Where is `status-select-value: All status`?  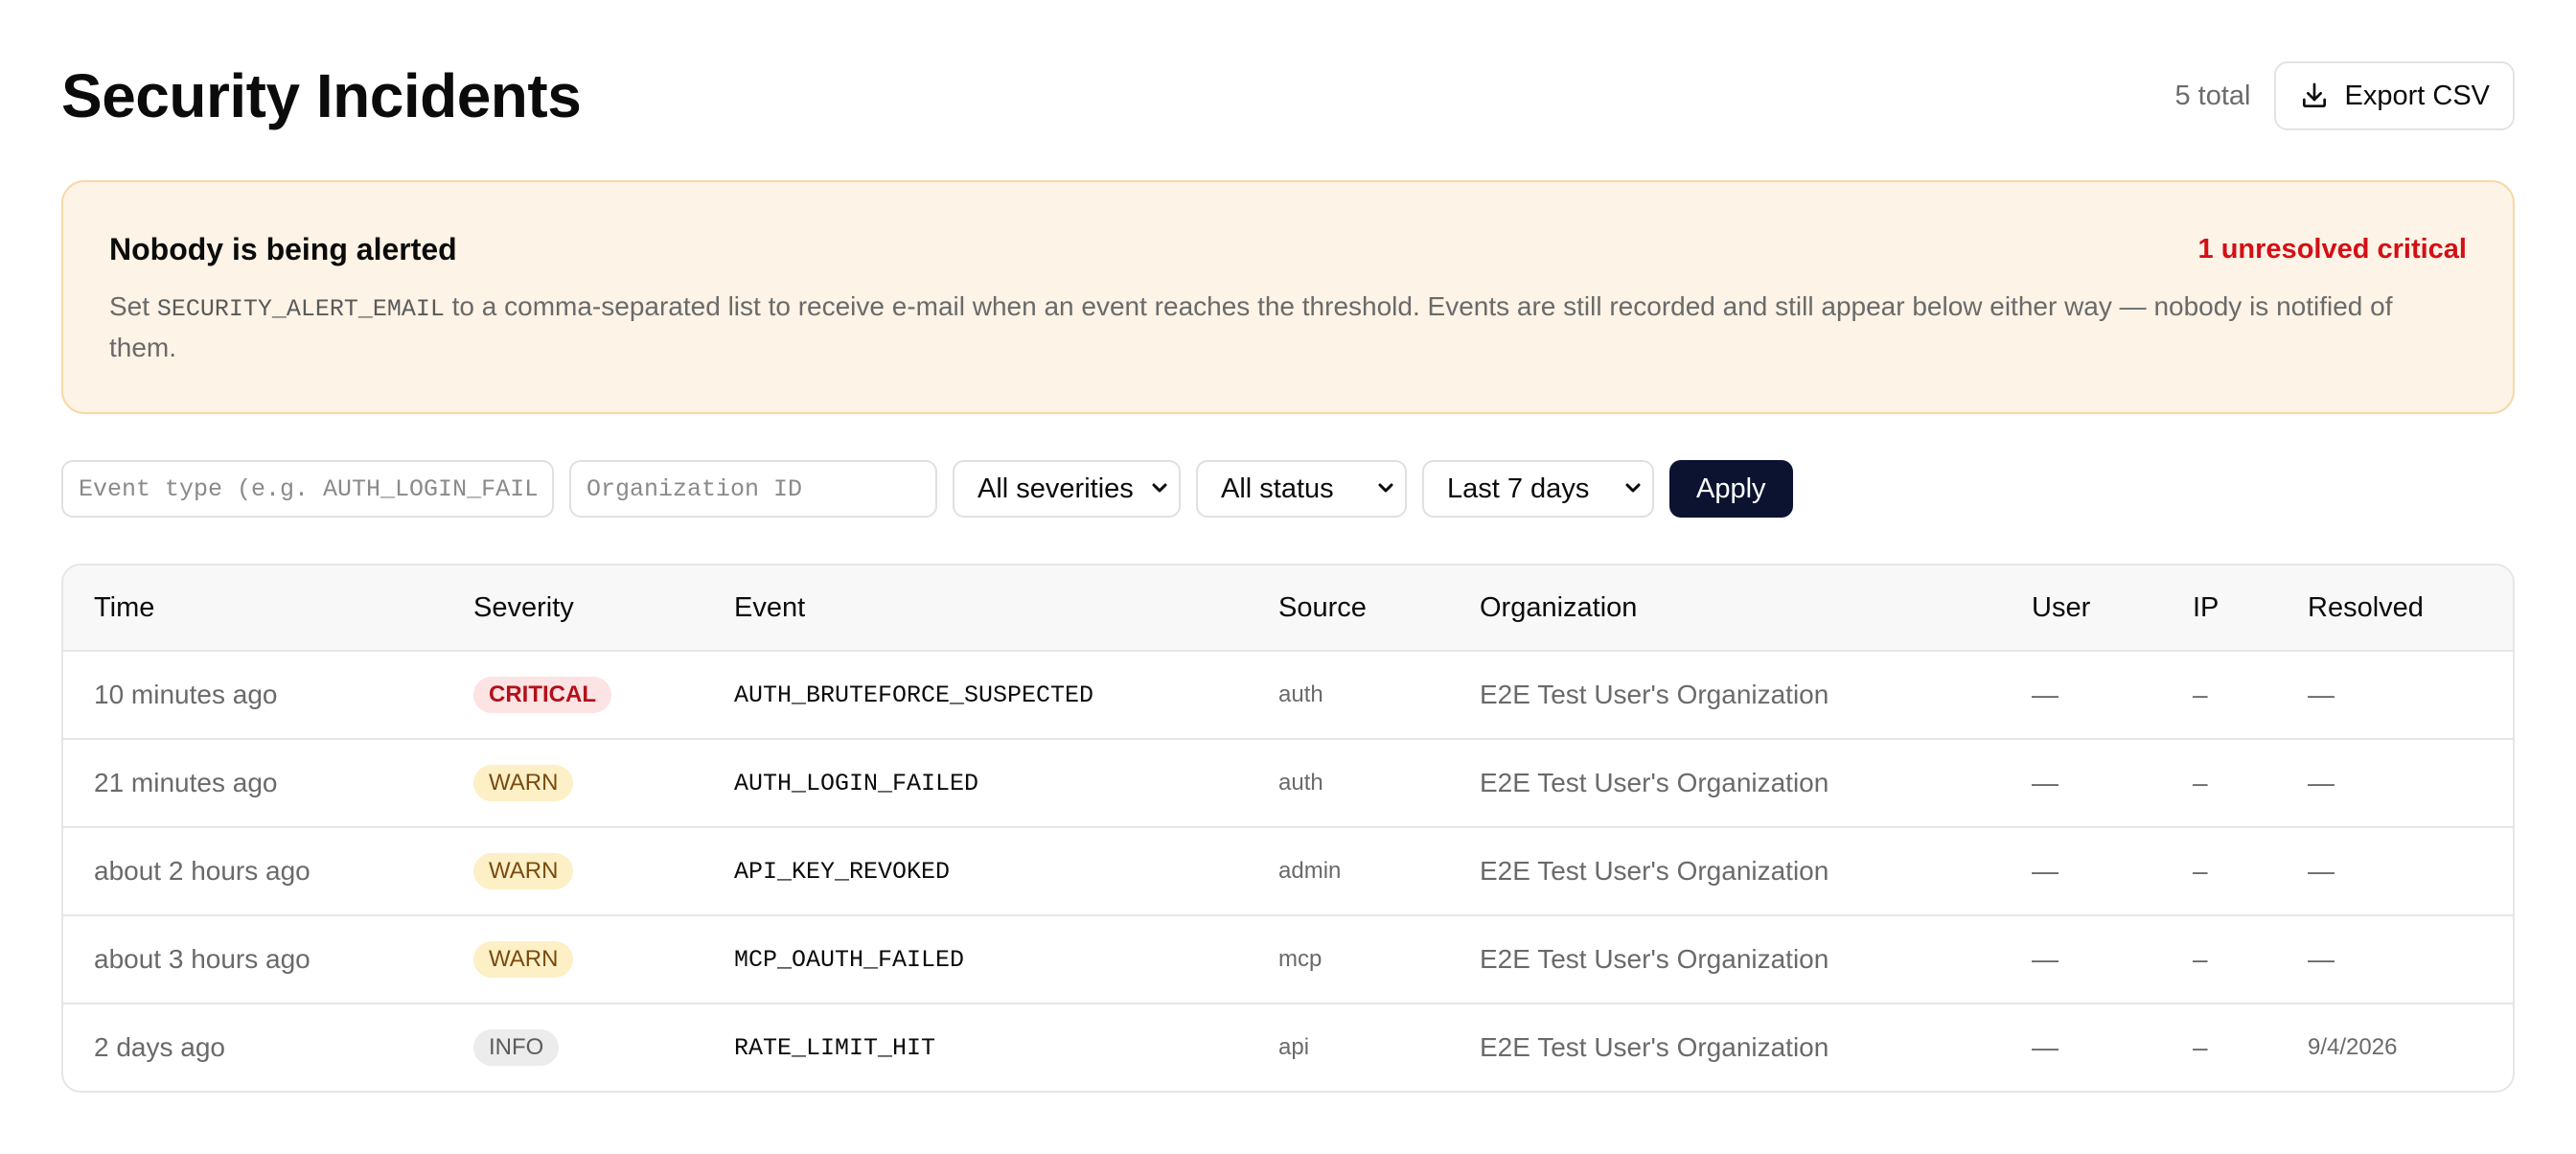
status-select-value: All status is located at coordinates (1277, 489).